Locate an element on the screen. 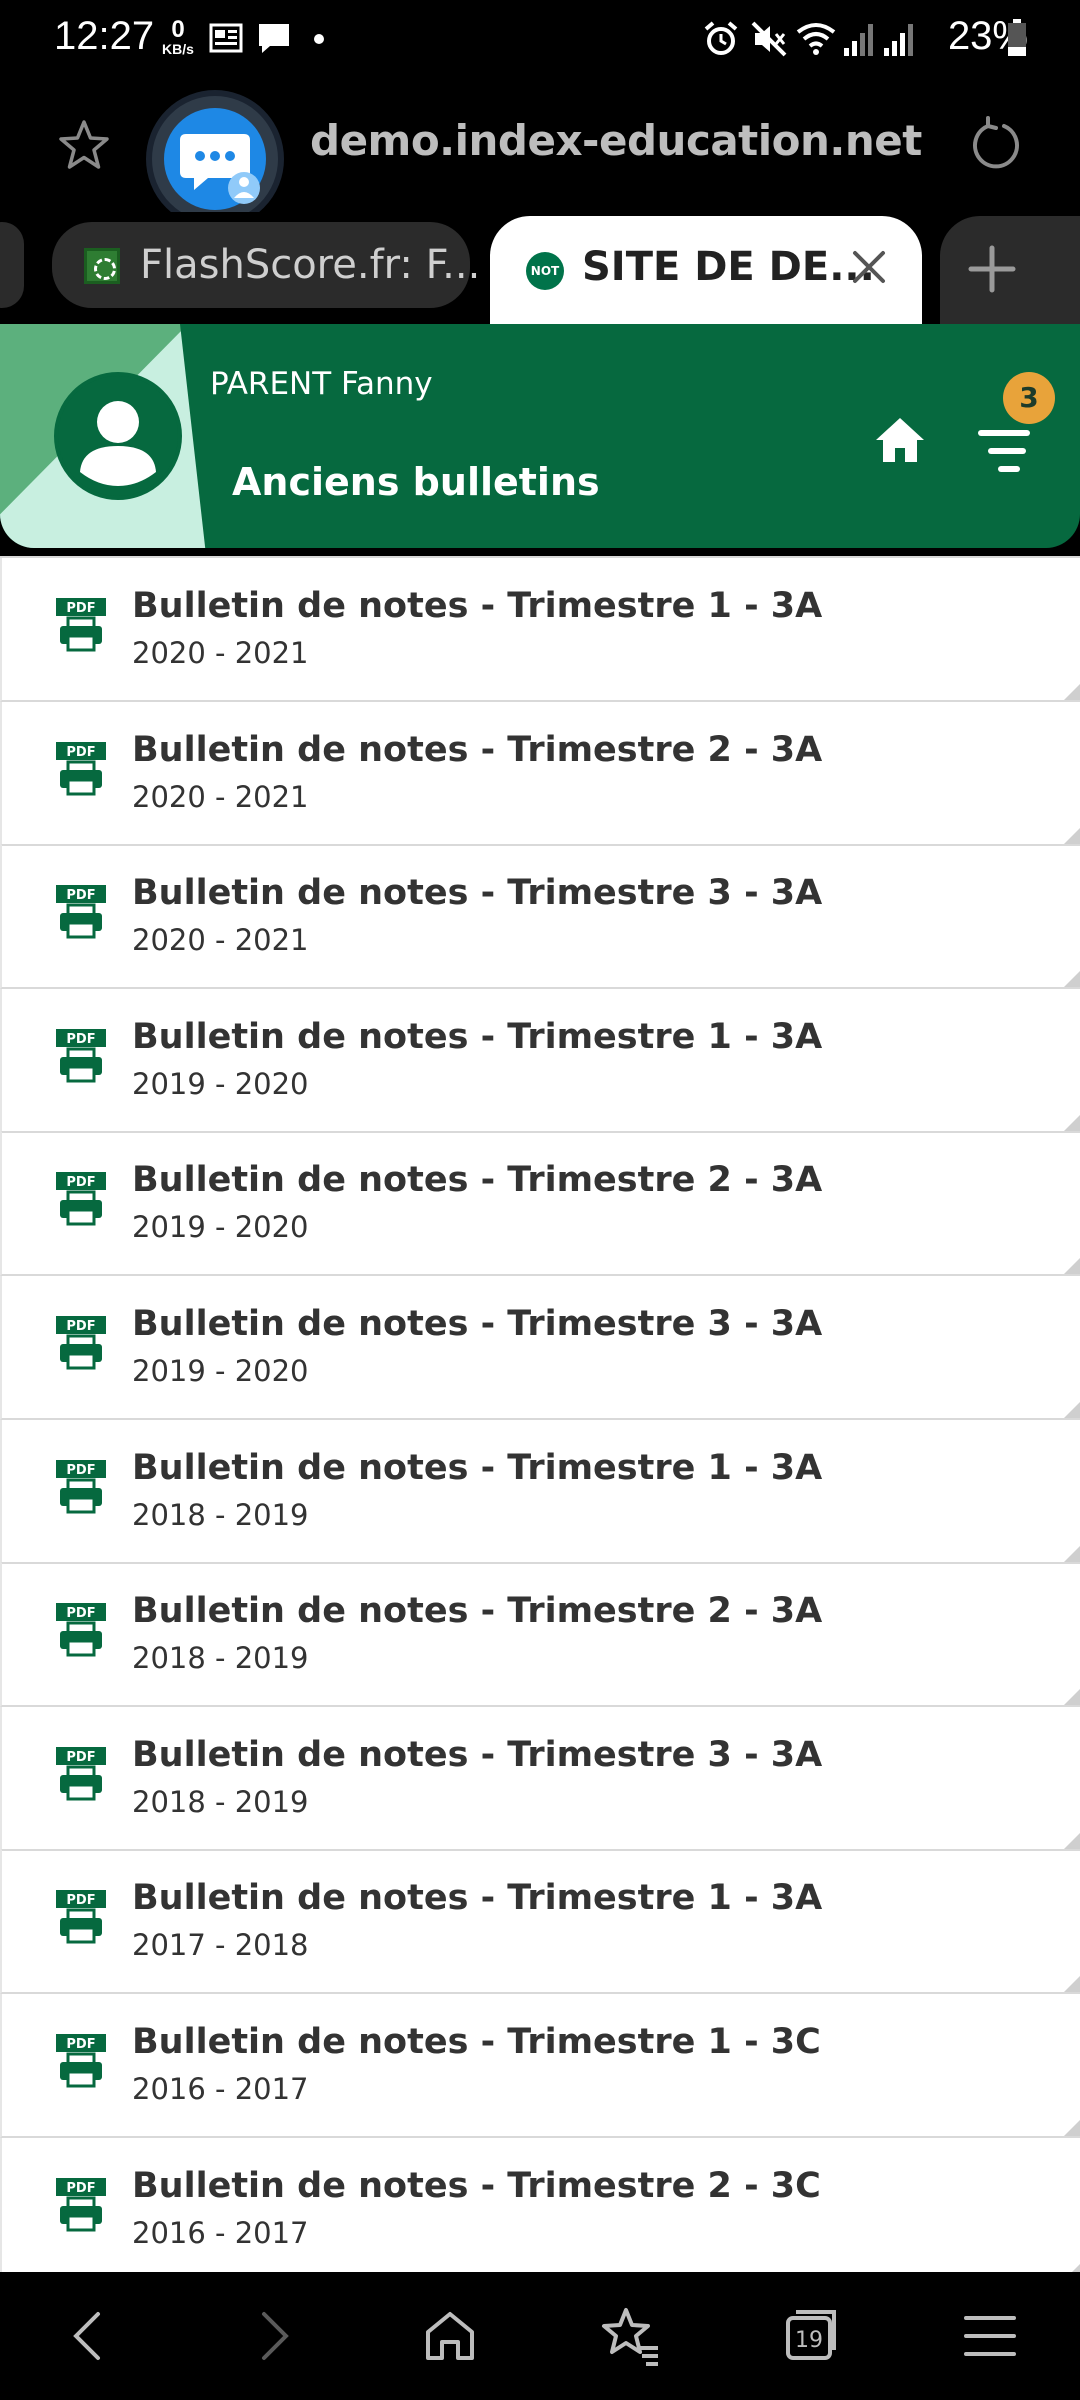 The width and height of the screenshot is (1080, 2400). network-speed: 0 KB/s is located at coordinates (178, 36).